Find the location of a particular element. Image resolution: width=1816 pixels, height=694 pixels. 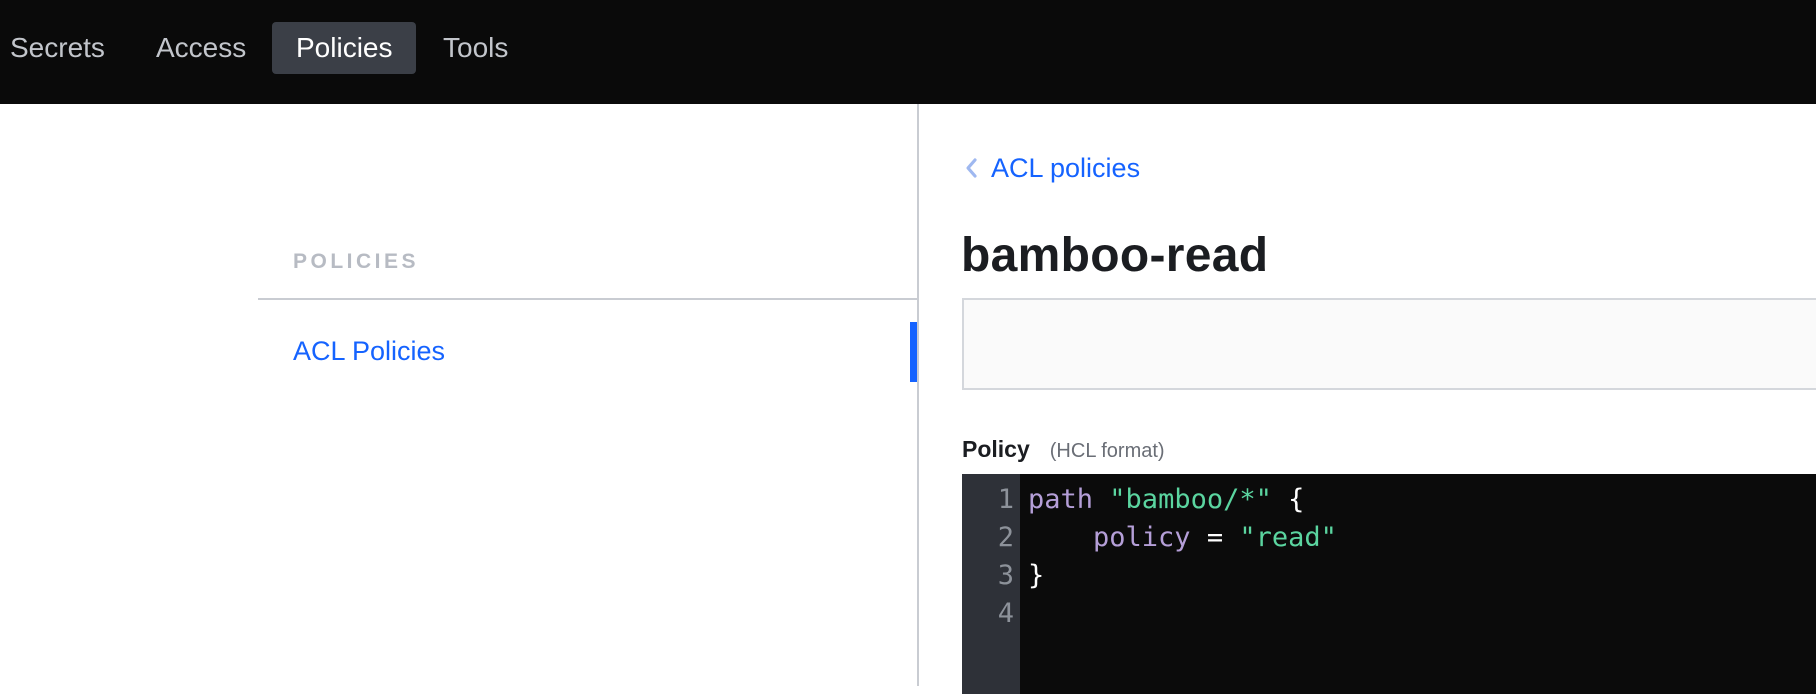

code-punctuation: } is located at coordinates (1036, 575).